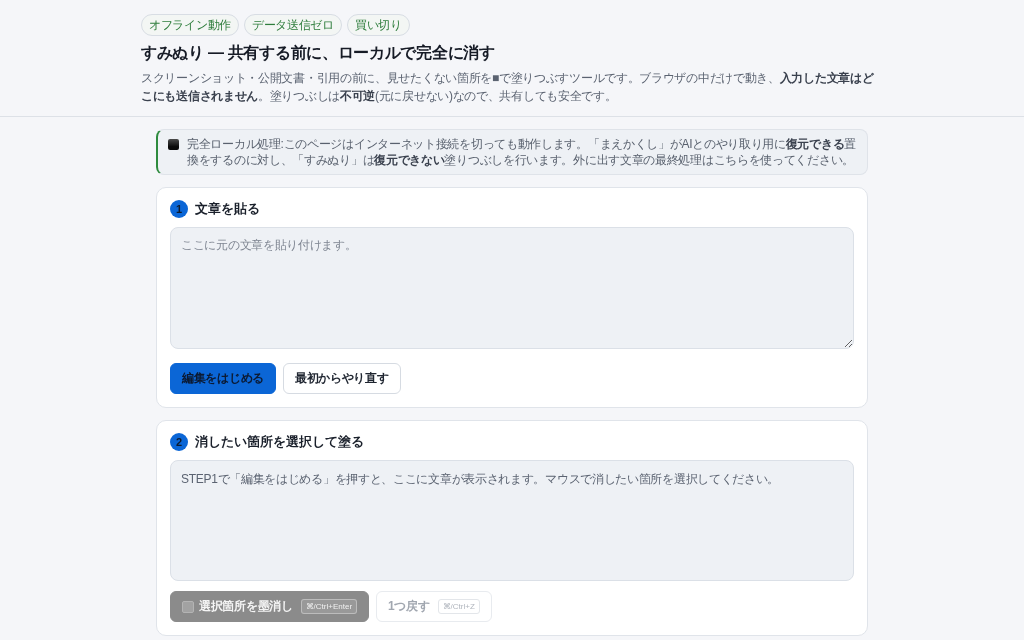 The width and height of the screenshot is (1024, 640). What do you see at coordinates (227, 209) in the screenshot?
I see `step-title: 文章を貼る` at bounding box center [227, 209].